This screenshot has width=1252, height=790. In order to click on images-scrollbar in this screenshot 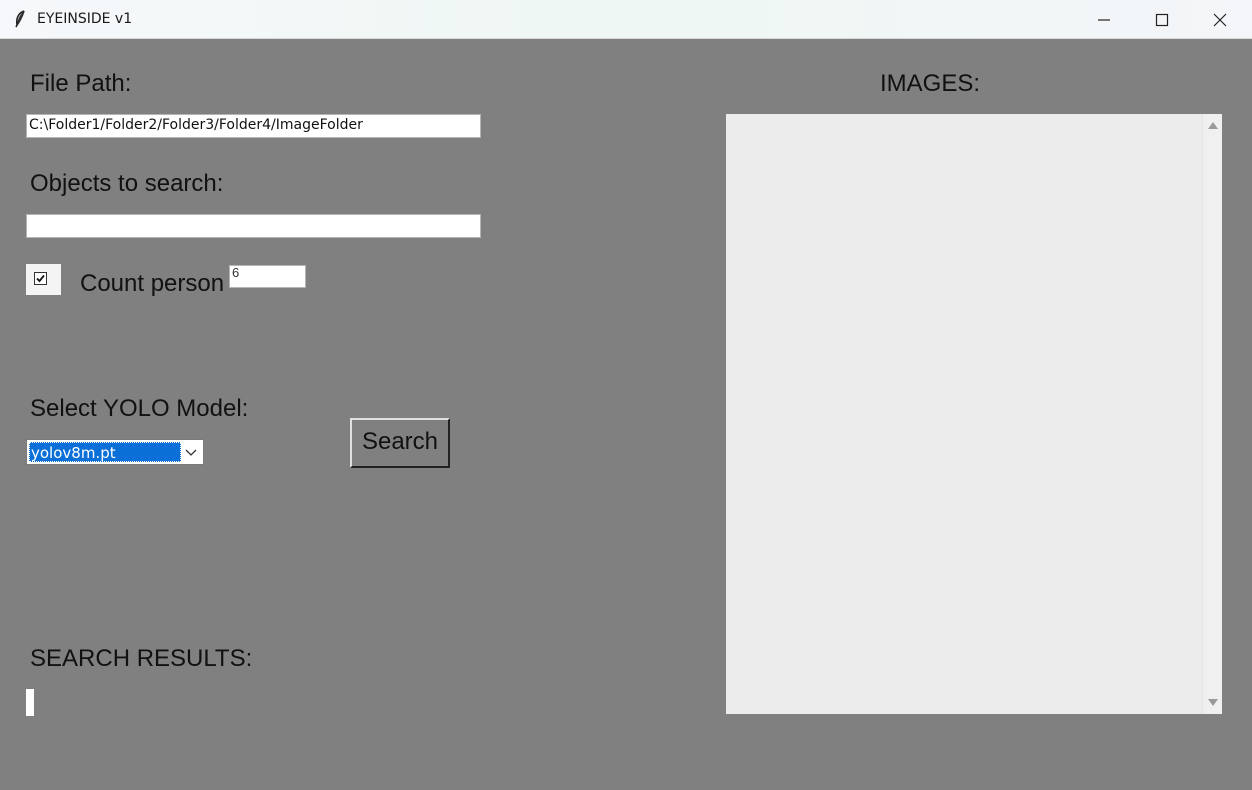, I will do `click(1212, 414)`.